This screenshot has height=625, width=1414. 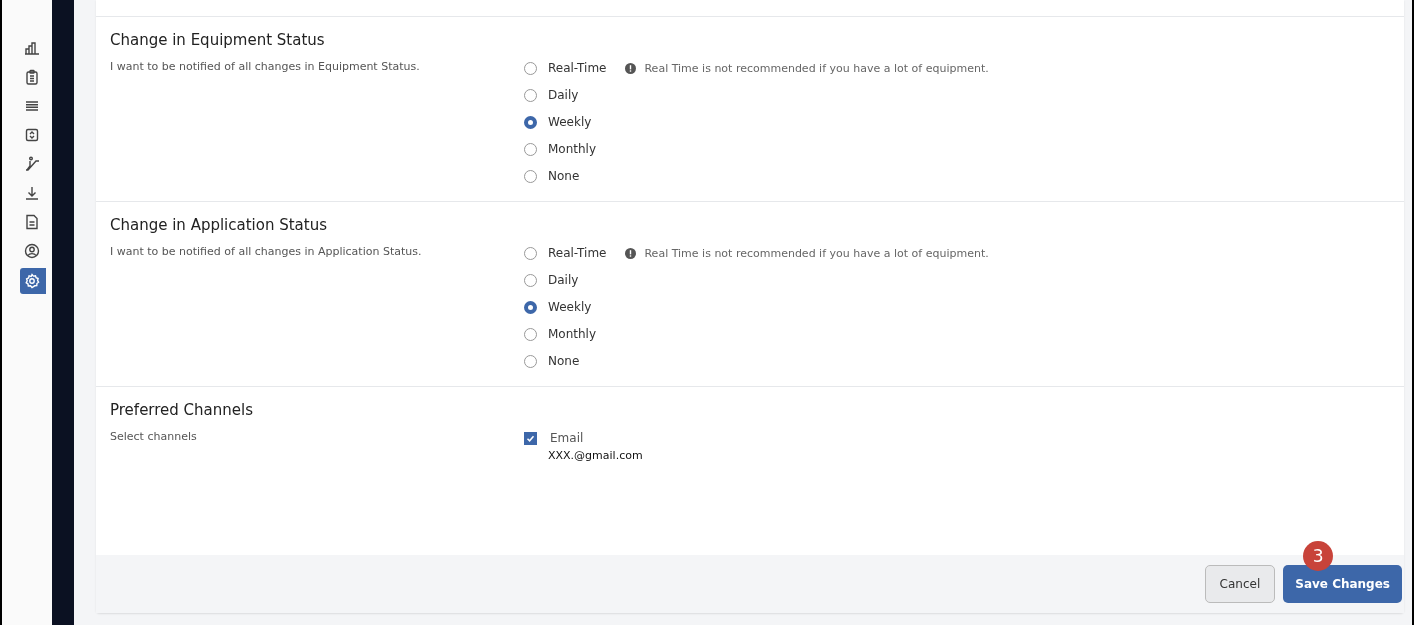 I want to click on settings-icon, so click(x=32, y=281).